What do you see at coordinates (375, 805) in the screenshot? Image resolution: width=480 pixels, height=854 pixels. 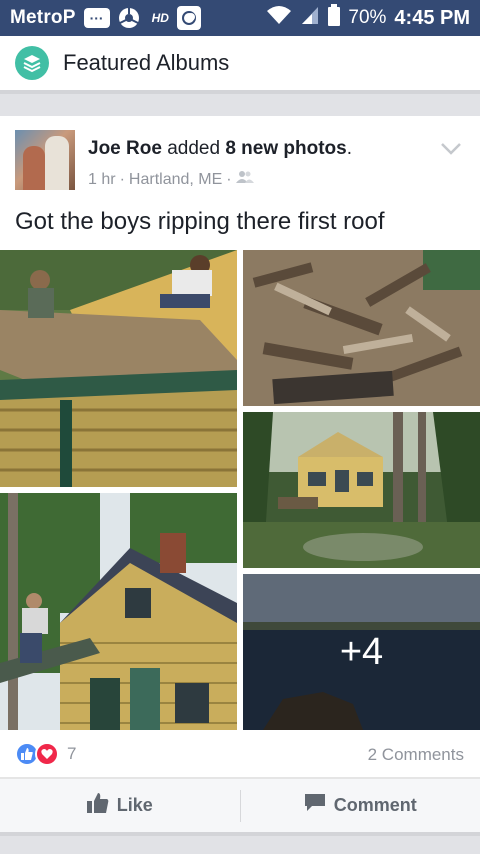 I see `comment-label: Comment` at bounding box center [375, 805].